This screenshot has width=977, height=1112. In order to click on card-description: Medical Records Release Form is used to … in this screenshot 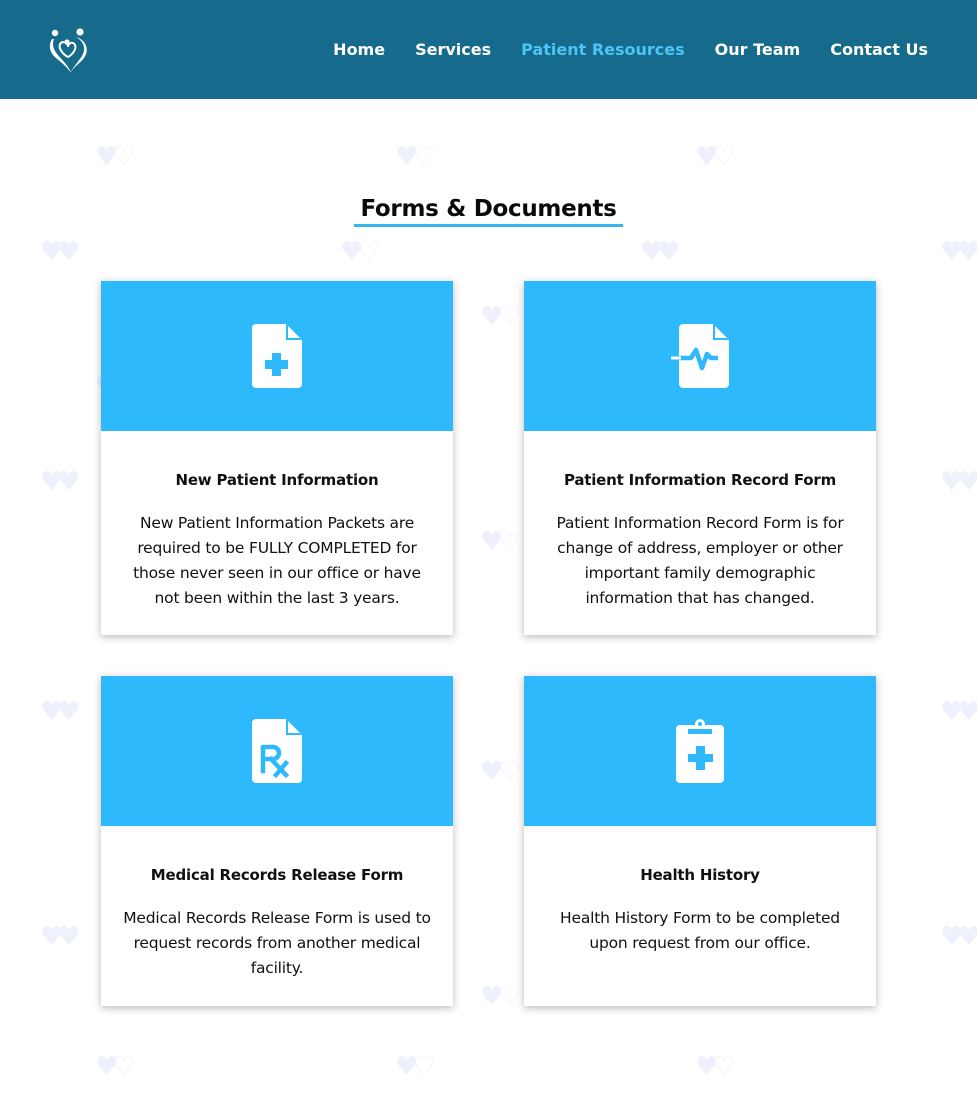, I will do `click(277, 943)`.